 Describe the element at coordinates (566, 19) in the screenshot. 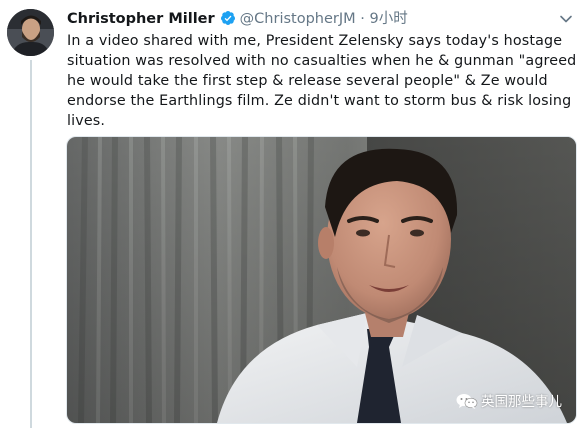

I see `chevron-down-icon` at that location.